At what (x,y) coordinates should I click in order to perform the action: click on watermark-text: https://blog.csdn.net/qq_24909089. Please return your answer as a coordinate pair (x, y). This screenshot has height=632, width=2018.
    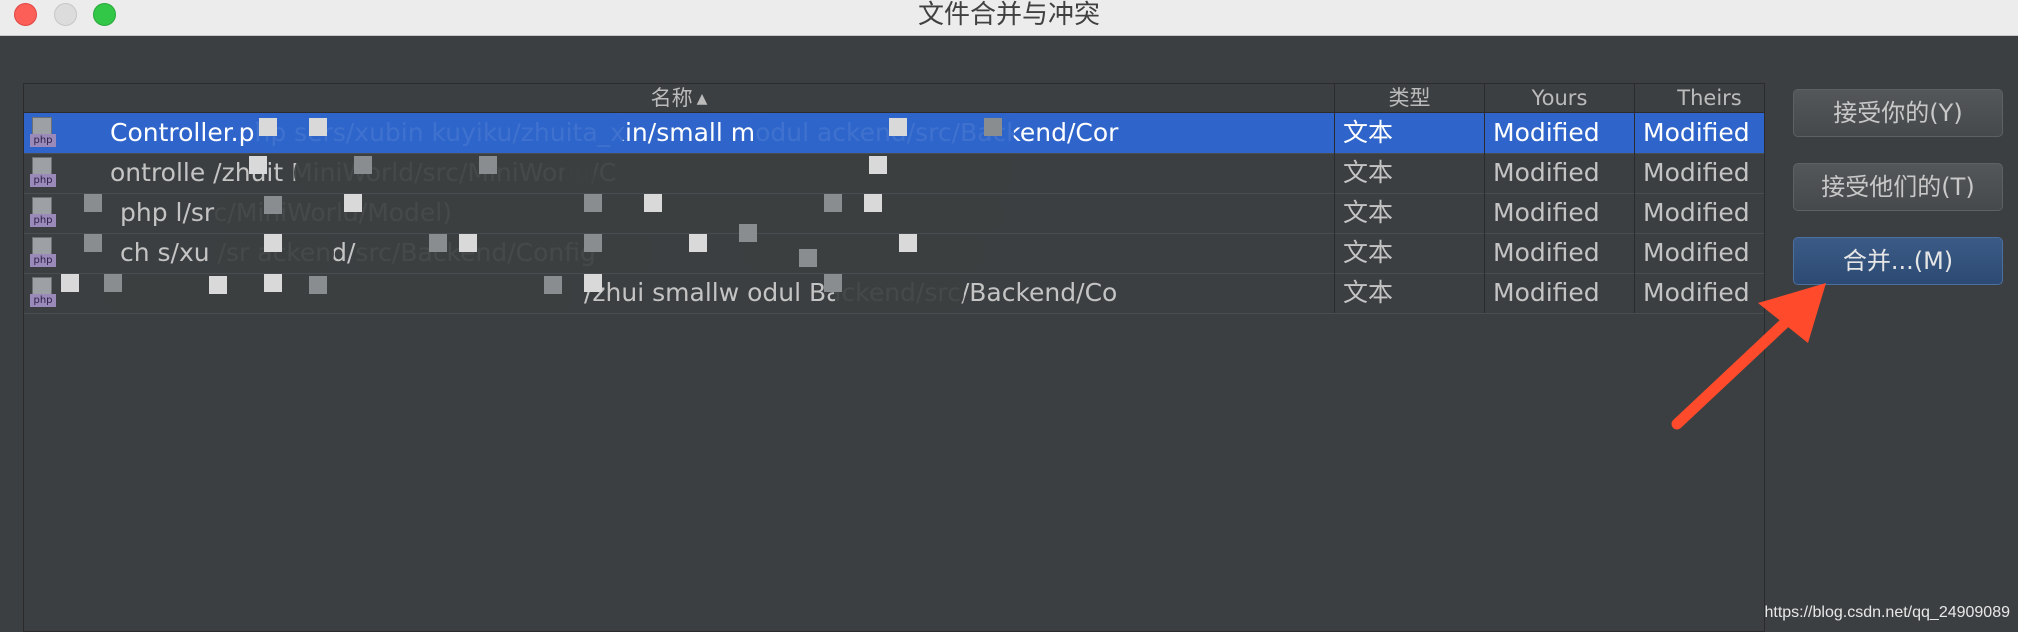
    Looking at the image, I should click on (1887, 612).